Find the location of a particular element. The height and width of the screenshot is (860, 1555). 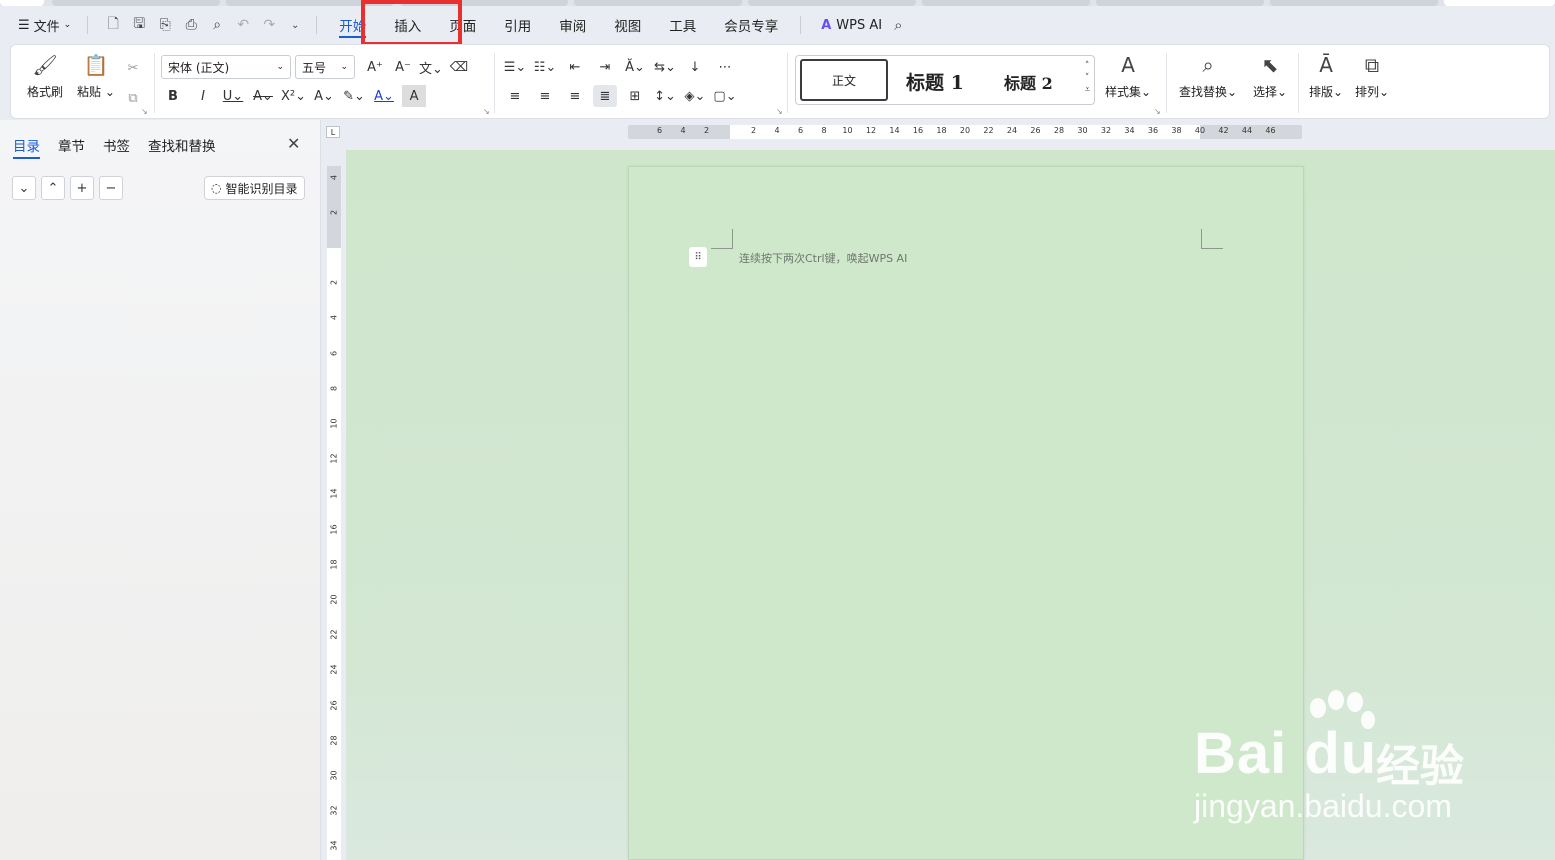

tab-member-label: 会员专享 is located at coordinates (751, 27).